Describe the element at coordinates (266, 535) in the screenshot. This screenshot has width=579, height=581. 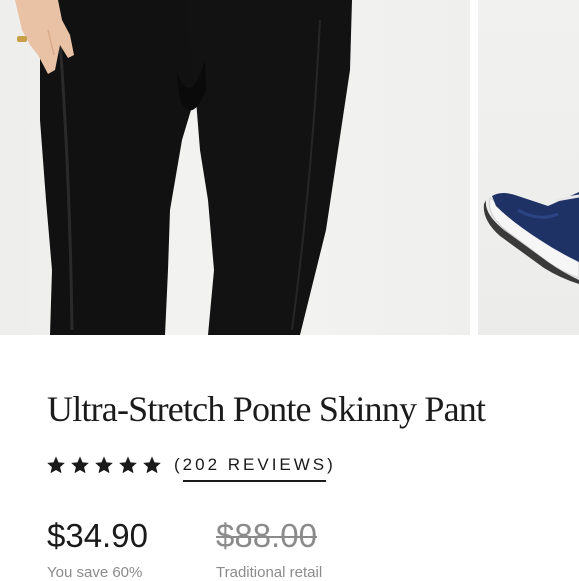
I see `retail-price: $88.00` at that location.